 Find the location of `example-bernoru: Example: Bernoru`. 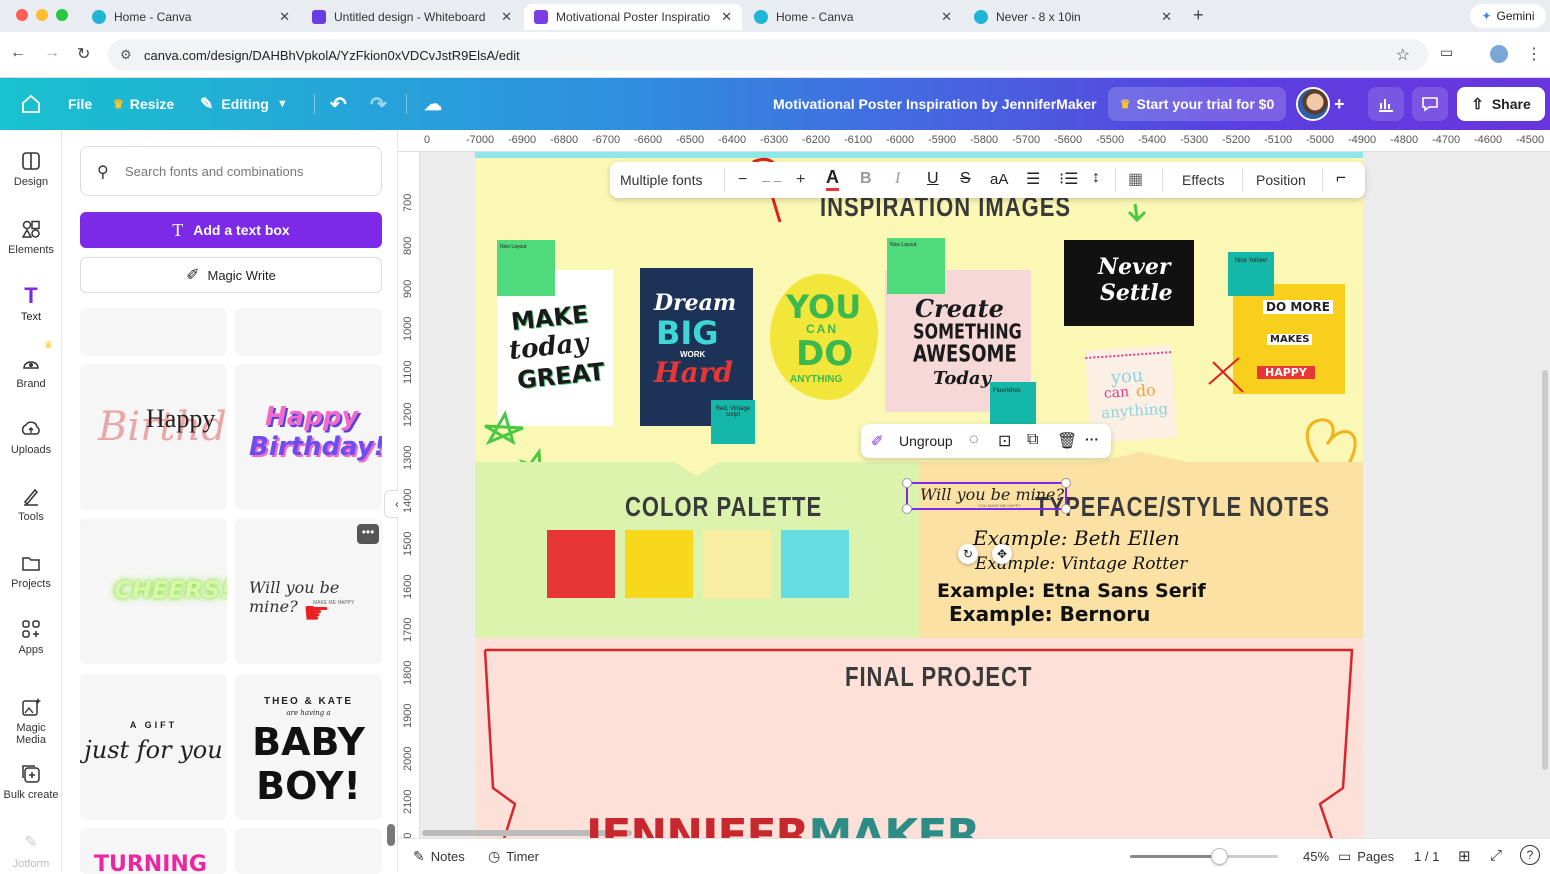

example-bernoru: Example: Bernoru is located at coordinates (1049, 614).